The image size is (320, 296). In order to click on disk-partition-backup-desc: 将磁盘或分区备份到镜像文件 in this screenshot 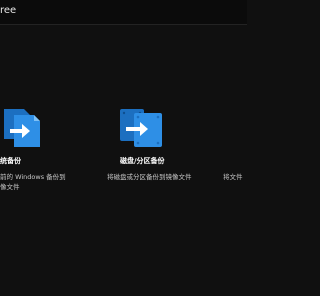, I will do `click(149, 177)`.